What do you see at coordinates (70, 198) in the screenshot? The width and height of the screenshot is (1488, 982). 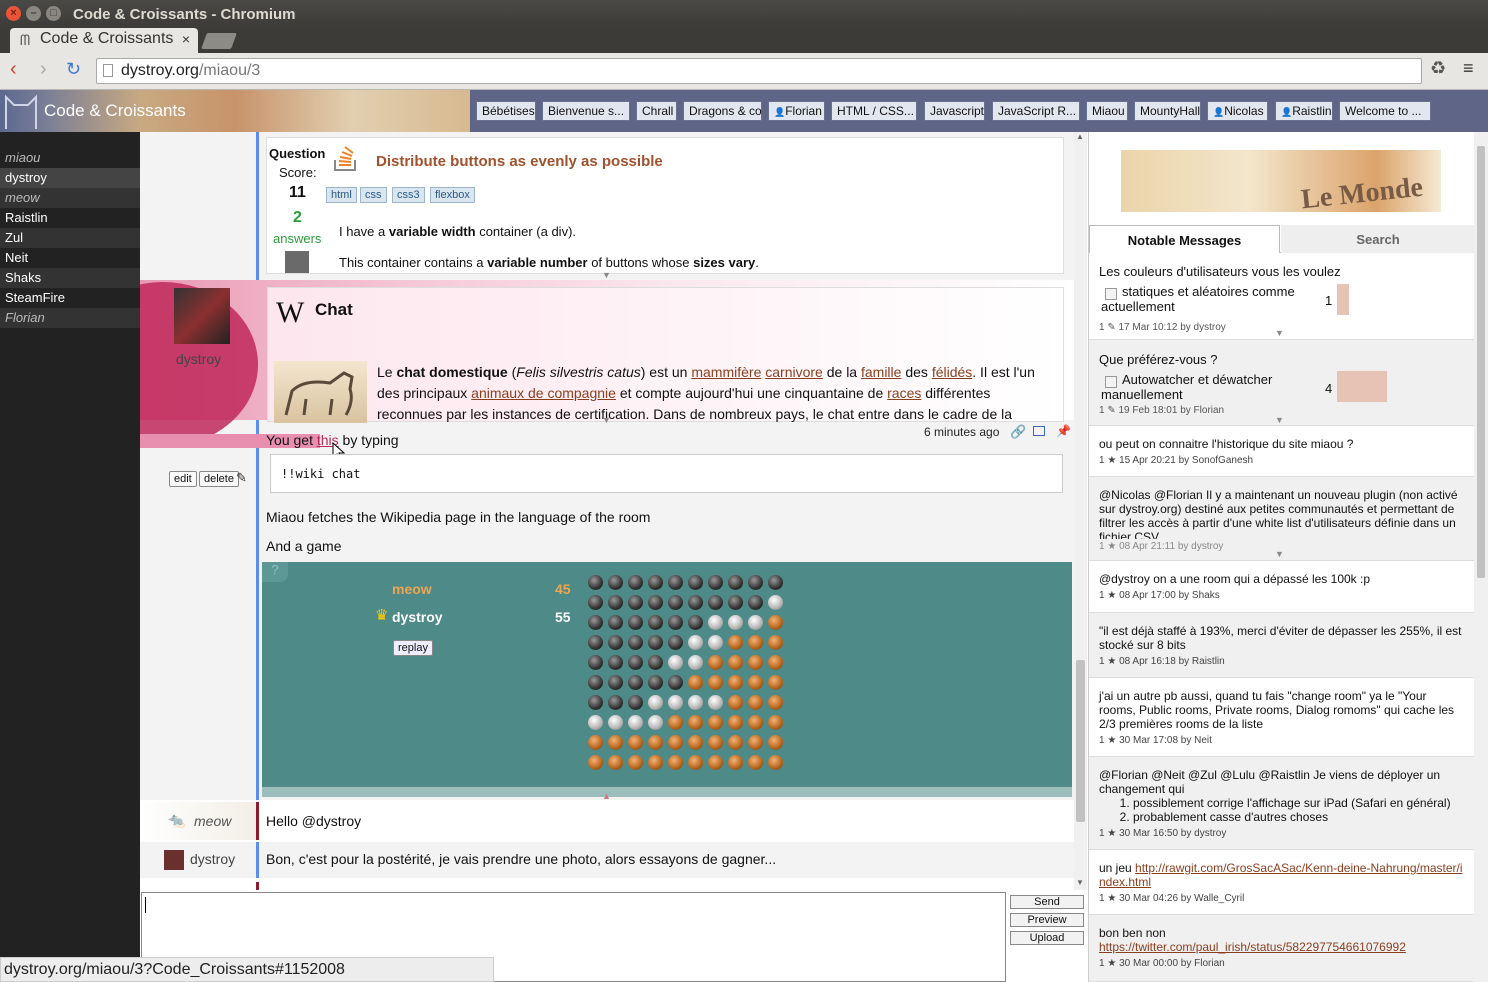 I see `user-item: meow` at bounding box center [70, 198].